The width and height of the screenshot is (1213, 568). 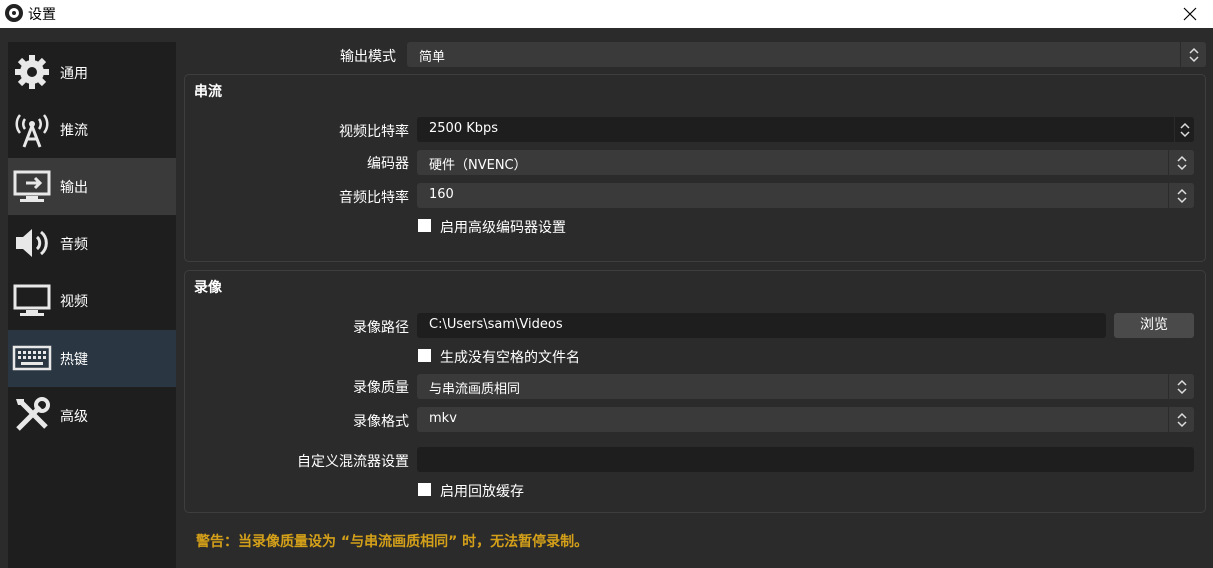 What do you see at coordinates (443, 418) in the screenshot?
I see `recording-format-value: mkv` at bounding box center [443, 418].